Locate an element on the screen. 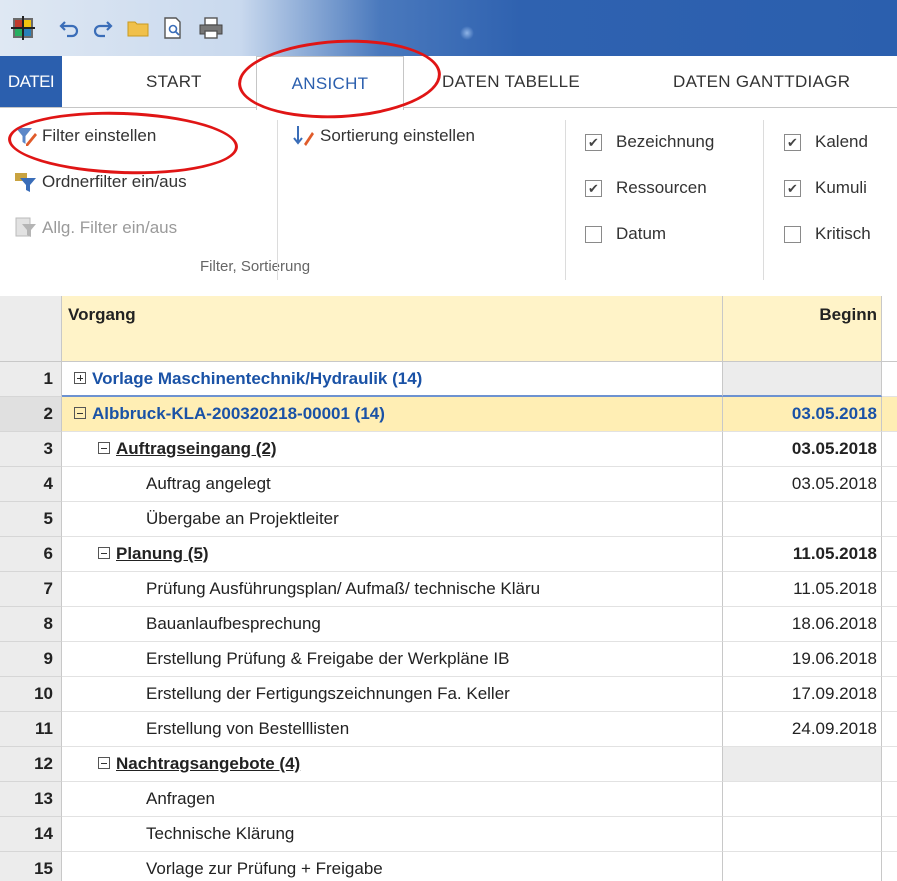 The height and width of the screenshot is (881, 897). print-icon is located at coordinates (211, 28).